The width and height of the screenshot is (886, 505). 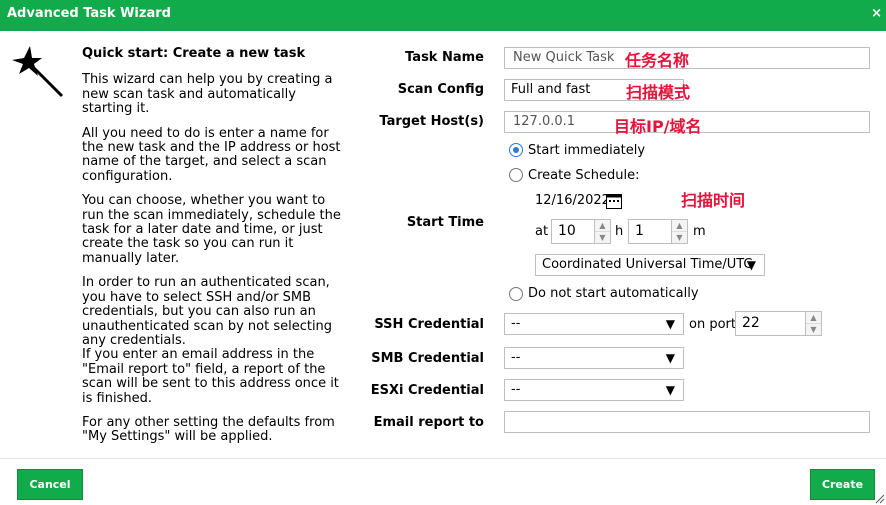 I want to click on hour-unit-label: h, so click(x=619, y=231).